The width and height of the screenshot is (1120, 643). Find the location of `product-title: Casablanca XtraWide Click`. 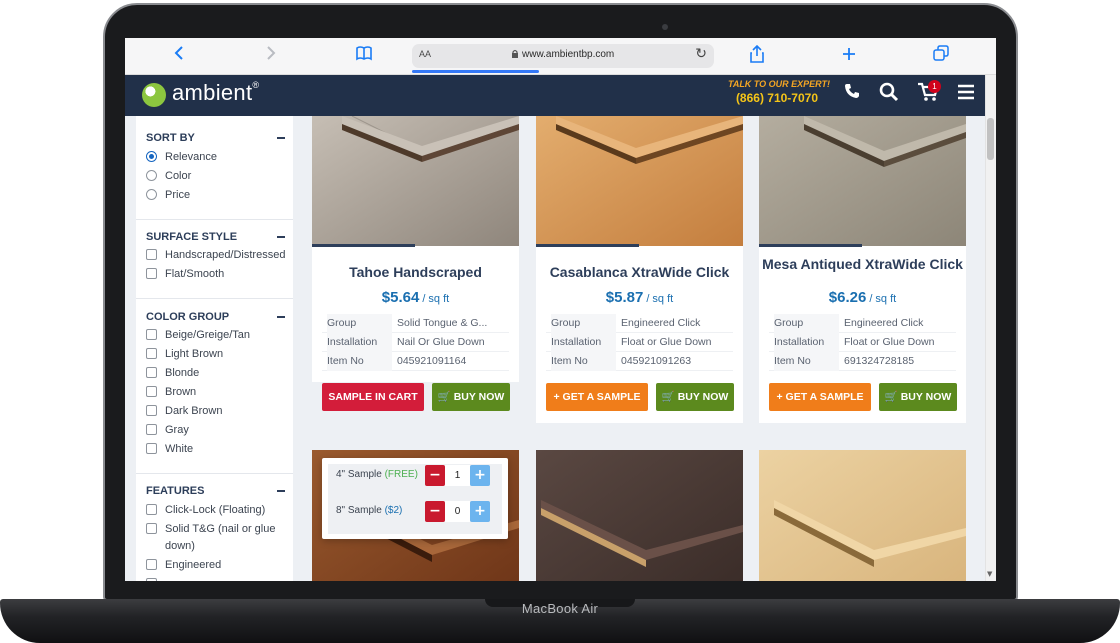

product-title: Casablanca XtraWide Click is located at coordinates (639, 272).